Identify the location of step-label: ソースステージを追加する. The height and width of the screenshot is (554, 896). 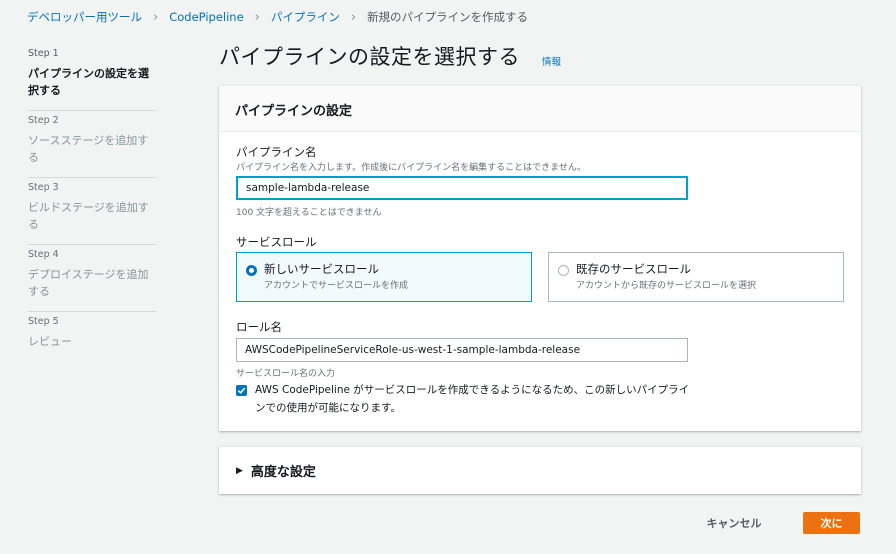
(88, 149).